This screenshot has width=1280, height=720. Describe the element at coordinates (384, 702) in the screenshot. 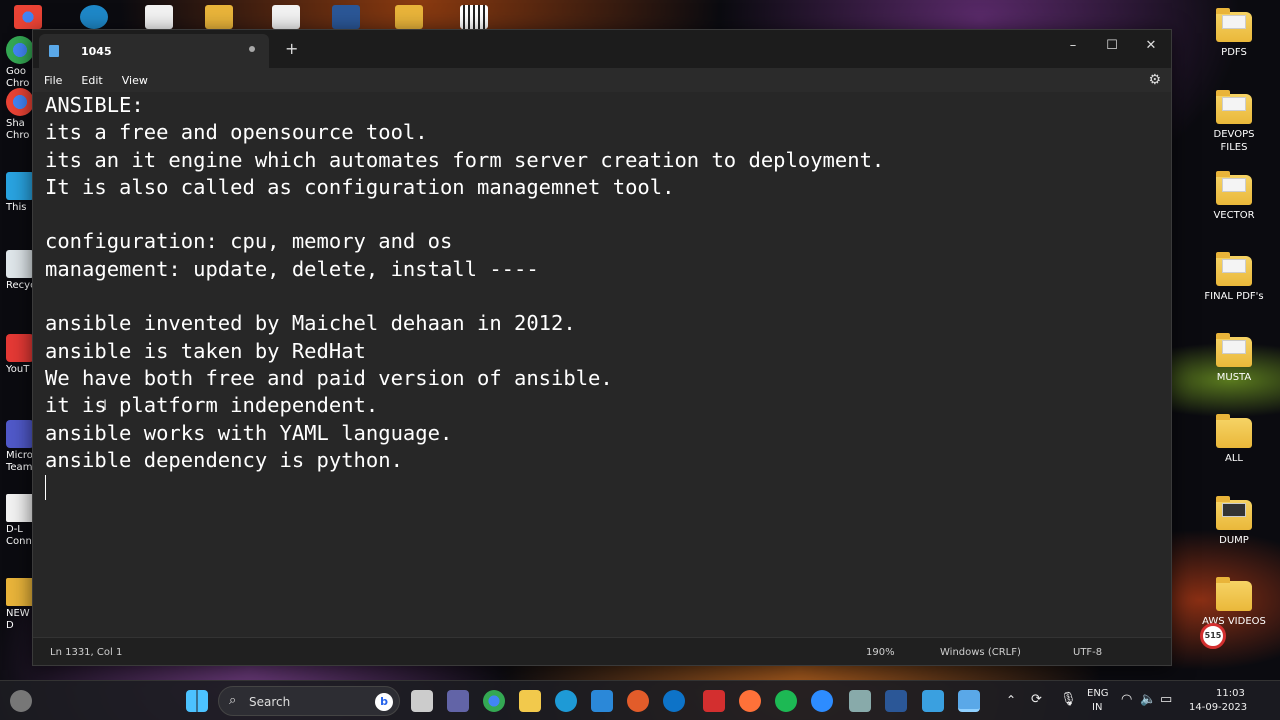

I see `bing-icon: b` at that location.